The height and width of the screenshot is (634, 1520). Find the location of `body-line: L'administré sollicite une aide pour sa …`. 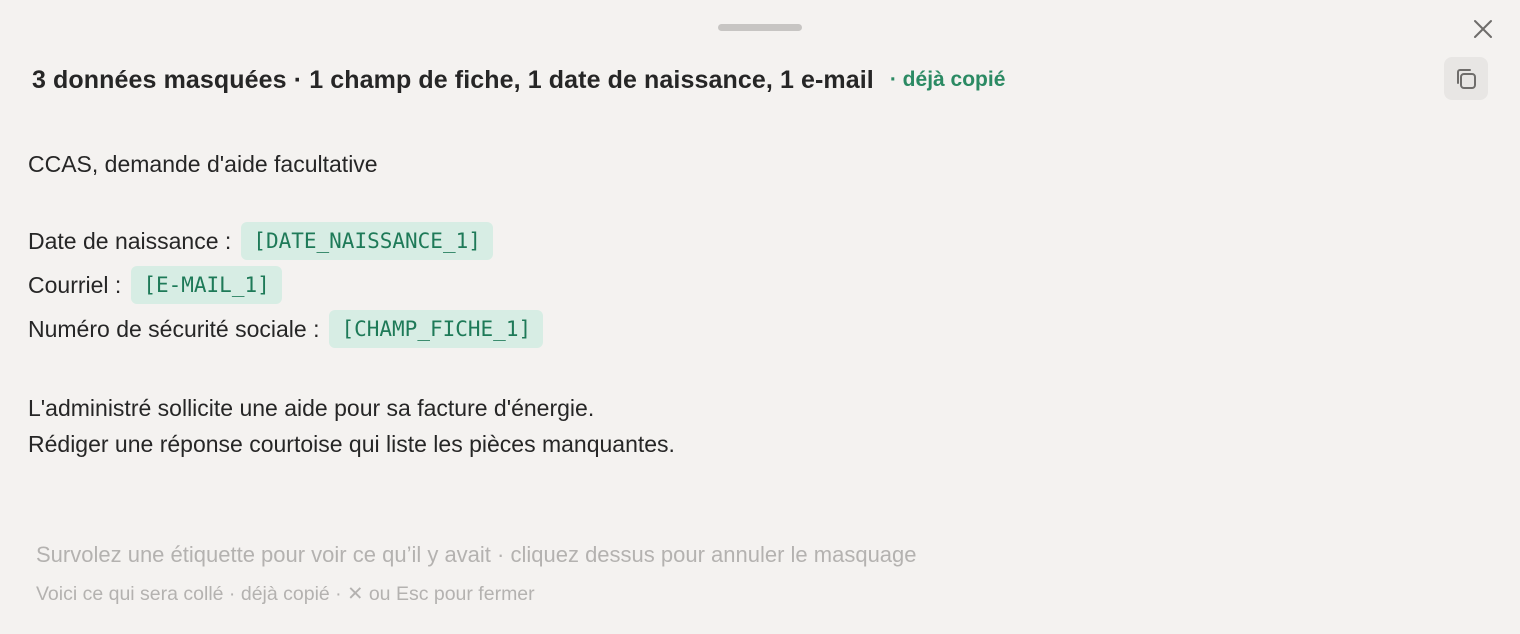

body-line: L'administré sollicite une aide pour sa … is located at coordinates (311, 408).